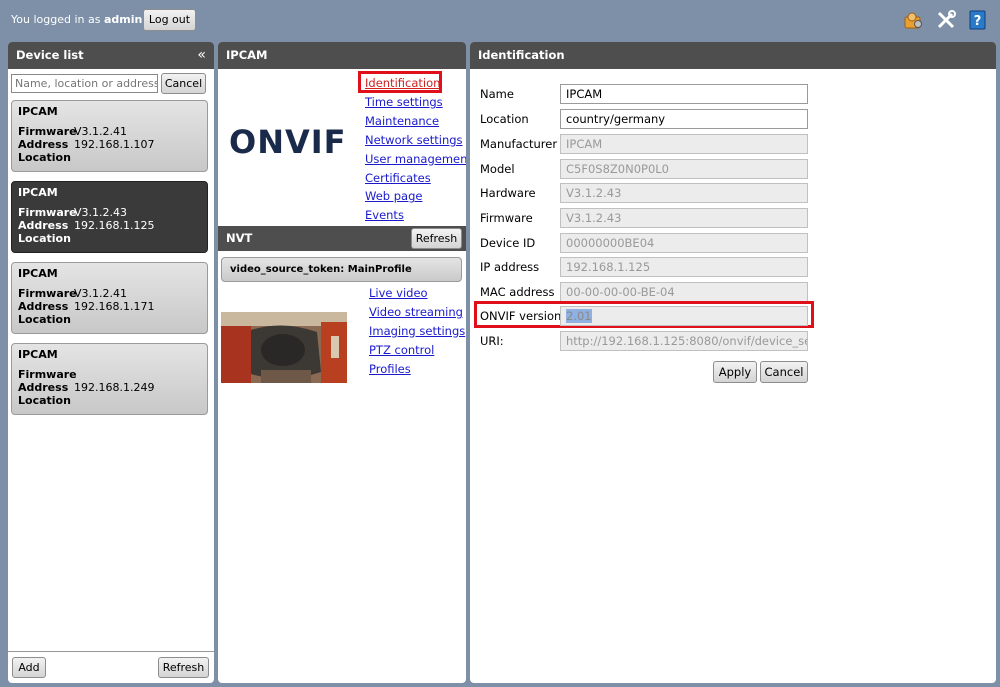 The width and height of the screenshot is (1000, 687). What do you see at coordinates (183, 667) in the screenshot?
I see `refresh-devices-button: Refresh` at bounding box center [183, 667].